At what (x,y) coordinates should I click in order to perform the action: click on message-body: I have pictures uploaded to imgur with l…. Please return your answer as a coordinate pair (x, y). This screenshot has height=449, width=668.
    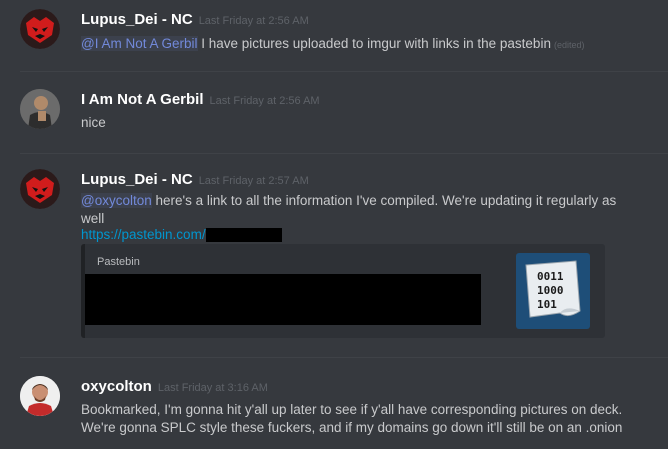
    Looking at the image, I should click on (374, 43).